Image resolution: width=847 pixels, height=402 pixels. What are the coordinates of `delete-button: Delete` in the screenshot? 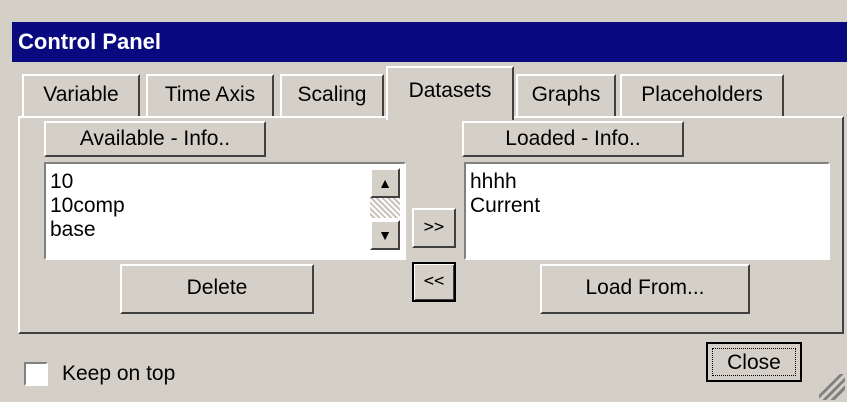 It's located at (217, 289).